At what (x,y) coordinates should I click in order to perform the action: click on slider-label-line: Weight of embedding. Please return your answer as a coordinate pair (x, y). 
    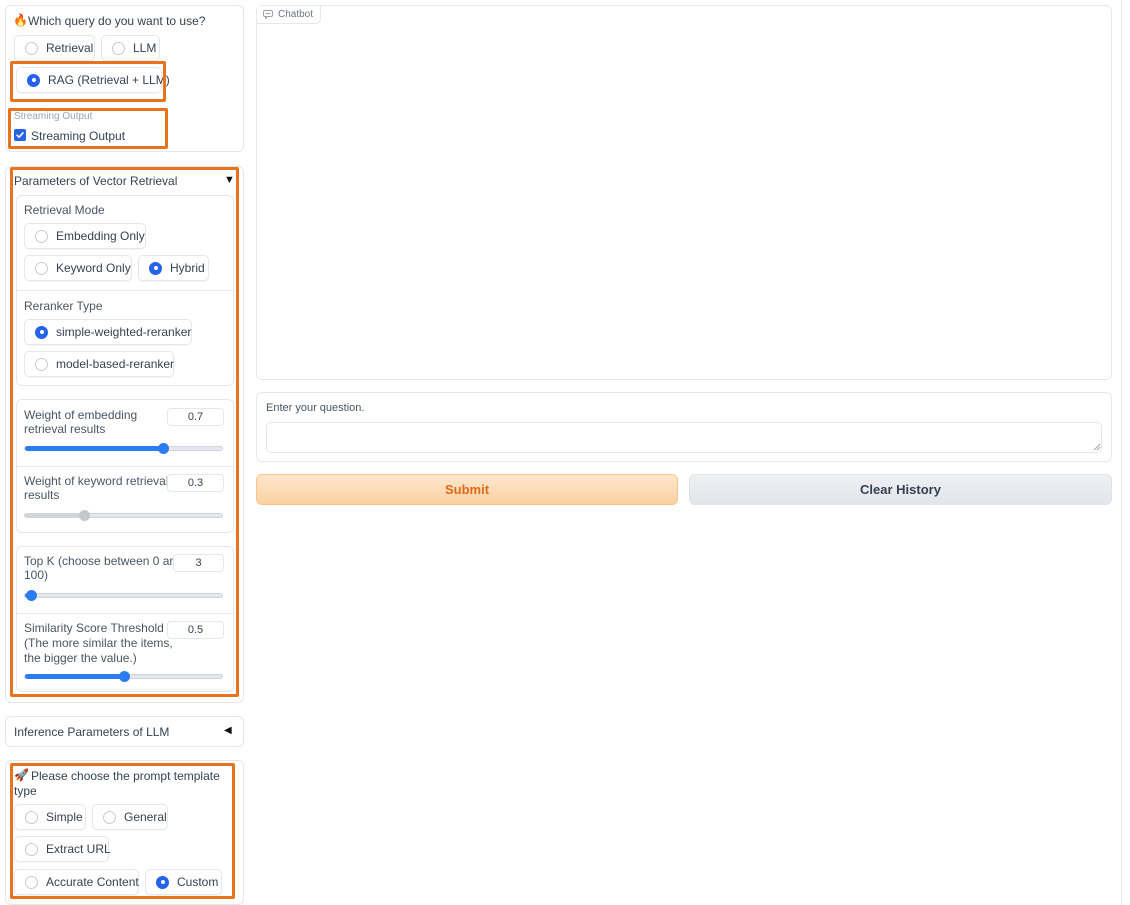
    Looking at the image, I should click on (81, 415).